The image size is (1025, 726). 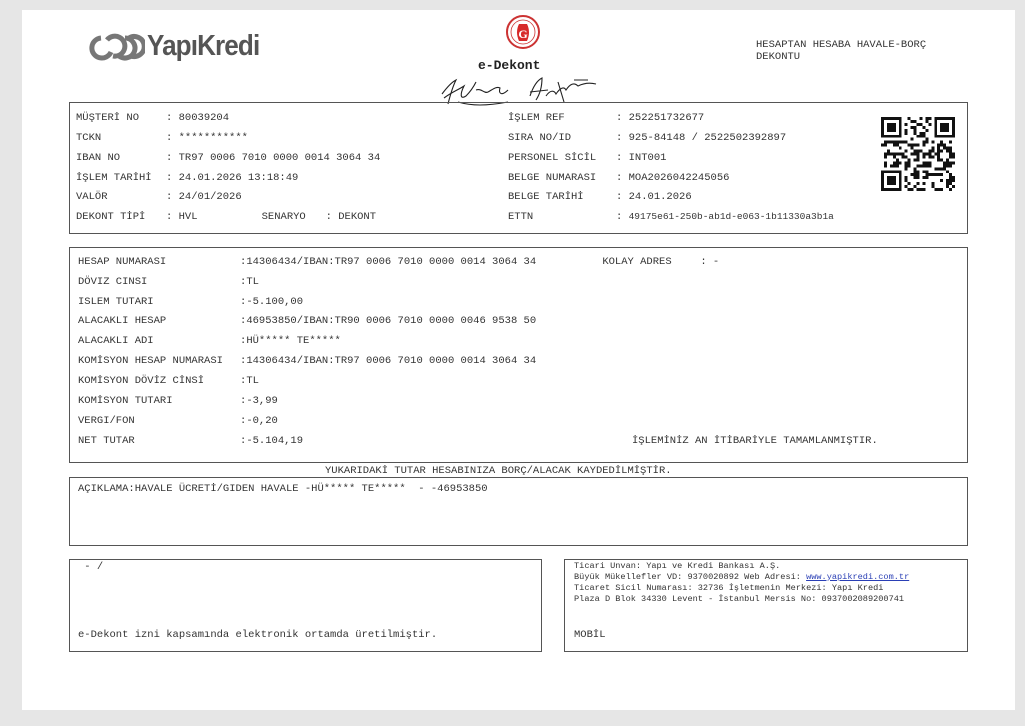 I want to click on document-title-line1: HESAPTAN HESABA HAVALE-BORÇ, so click(x=841, y=45).